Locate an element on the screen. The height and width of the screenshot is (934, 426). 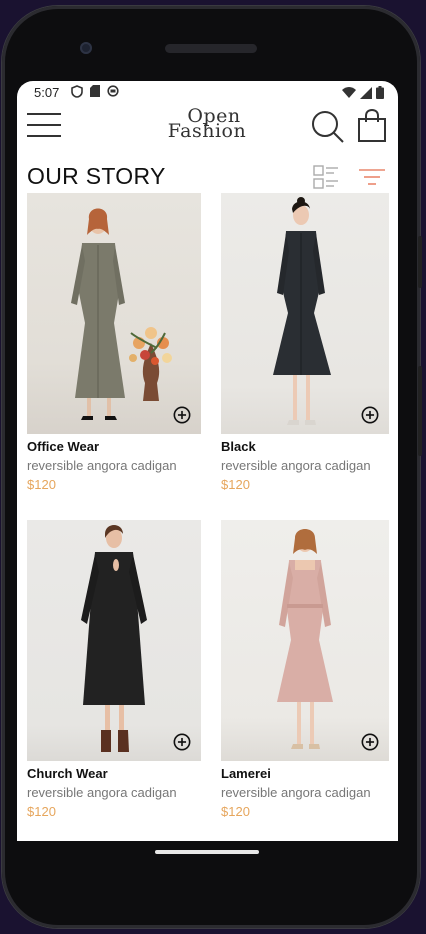
brand-logo: Open Fashion is located at coordinates (207, 124).